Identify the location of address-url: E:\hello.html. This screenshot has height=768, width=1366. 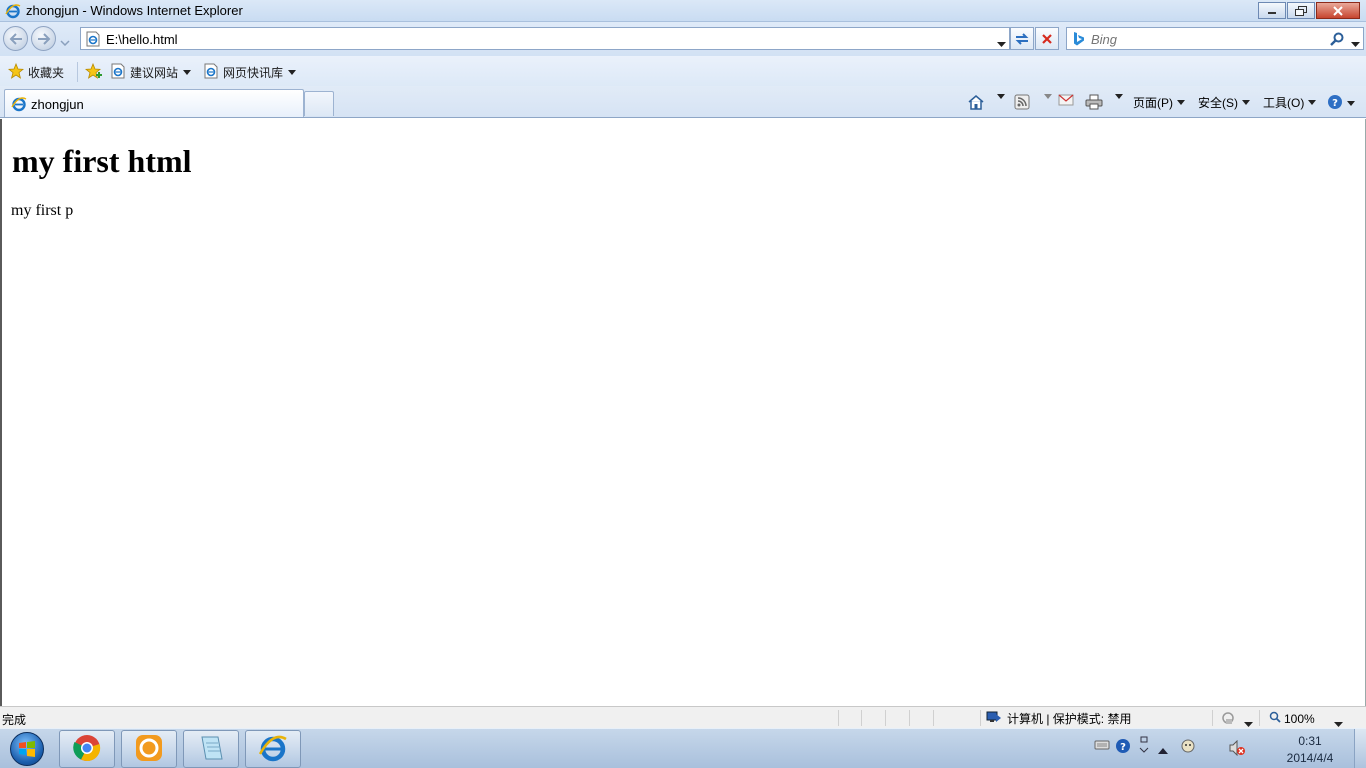
(142, 39).